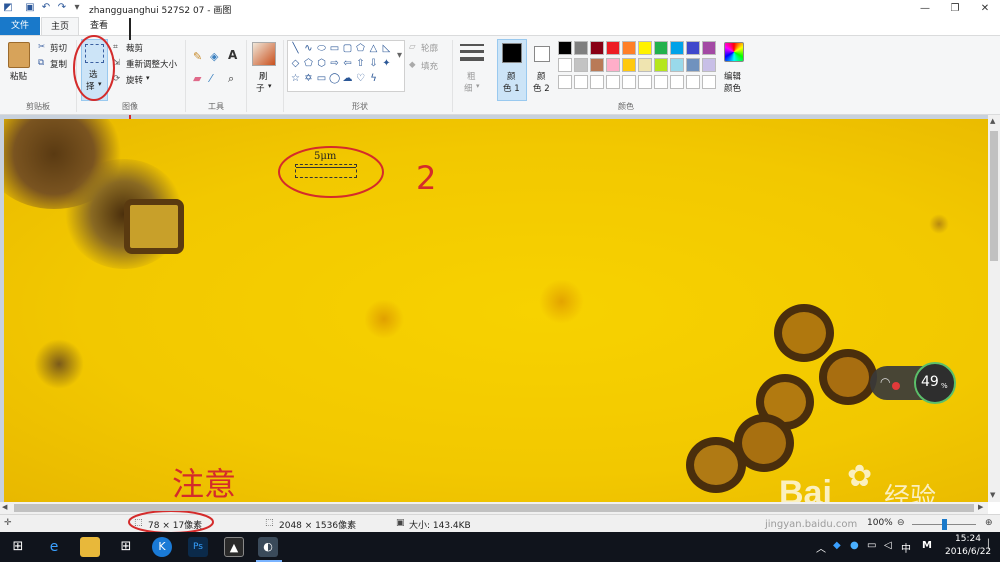 The height and width of the screenshot is (562, 1000). I want to click on edit-colors-icon, so click(734, 52).